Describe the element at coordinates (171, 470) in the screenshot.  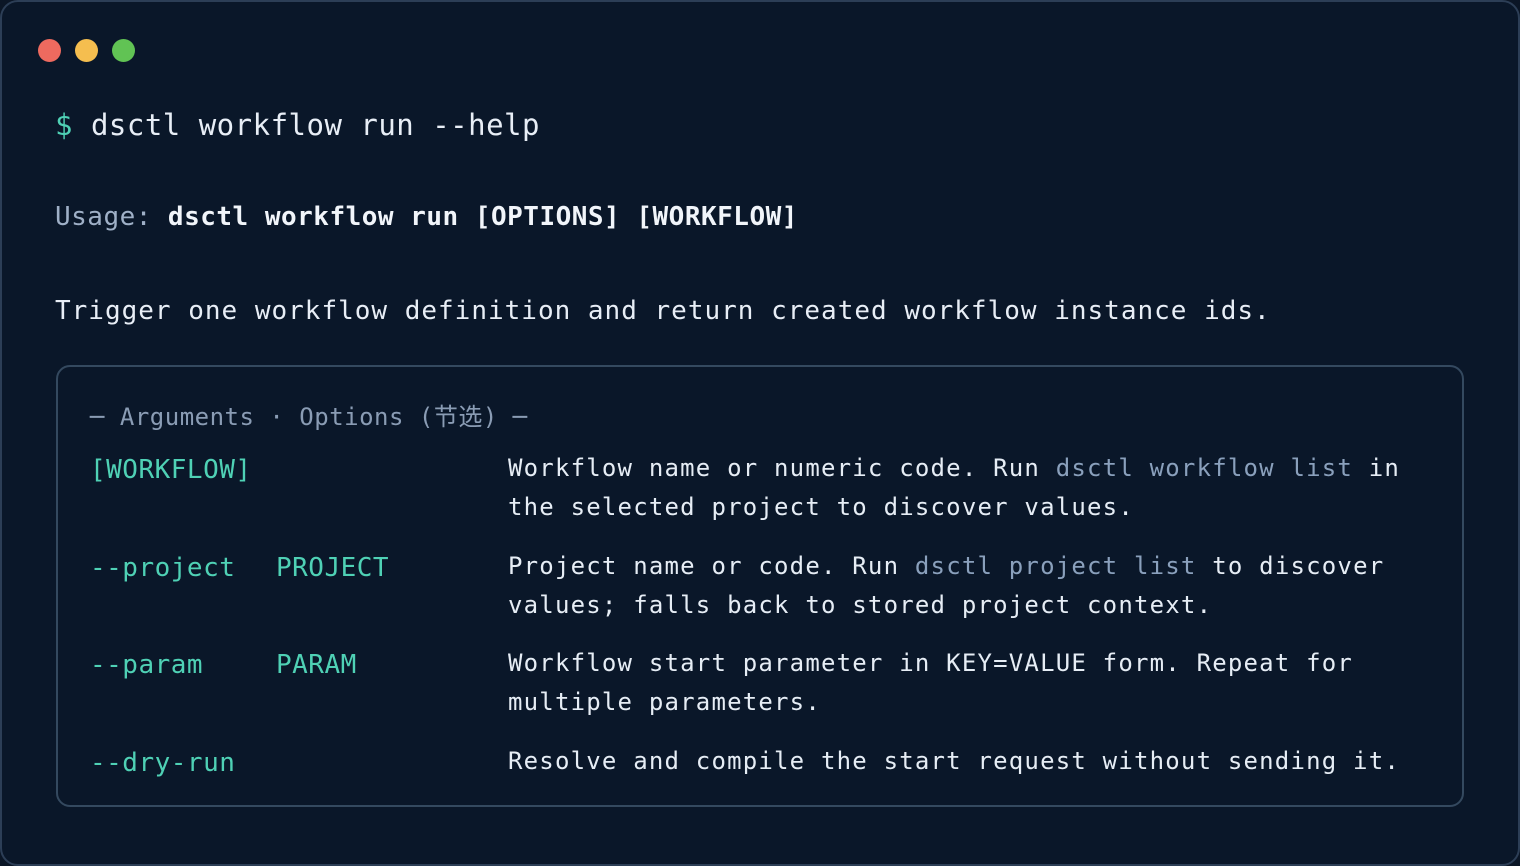
I see `option-name: [WORKFLOW]` at that location.